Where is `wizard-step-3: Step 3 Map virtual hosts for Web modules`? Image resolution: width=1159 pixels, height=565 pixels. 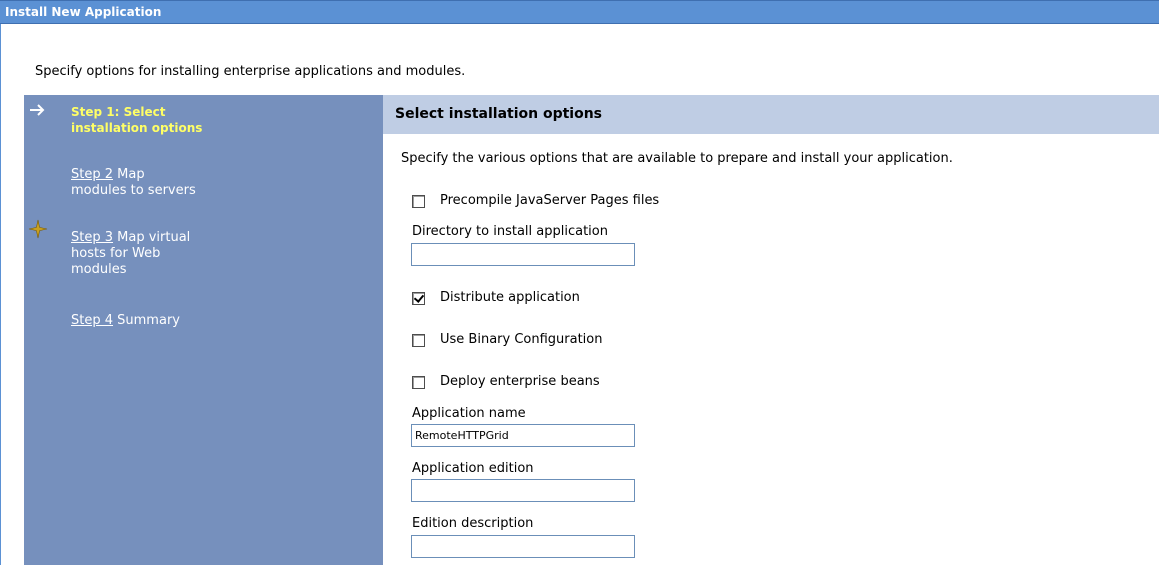 wizard-step-3: Step 3 Map virtual hosts for Web modules is located at coordinates (130, 254).